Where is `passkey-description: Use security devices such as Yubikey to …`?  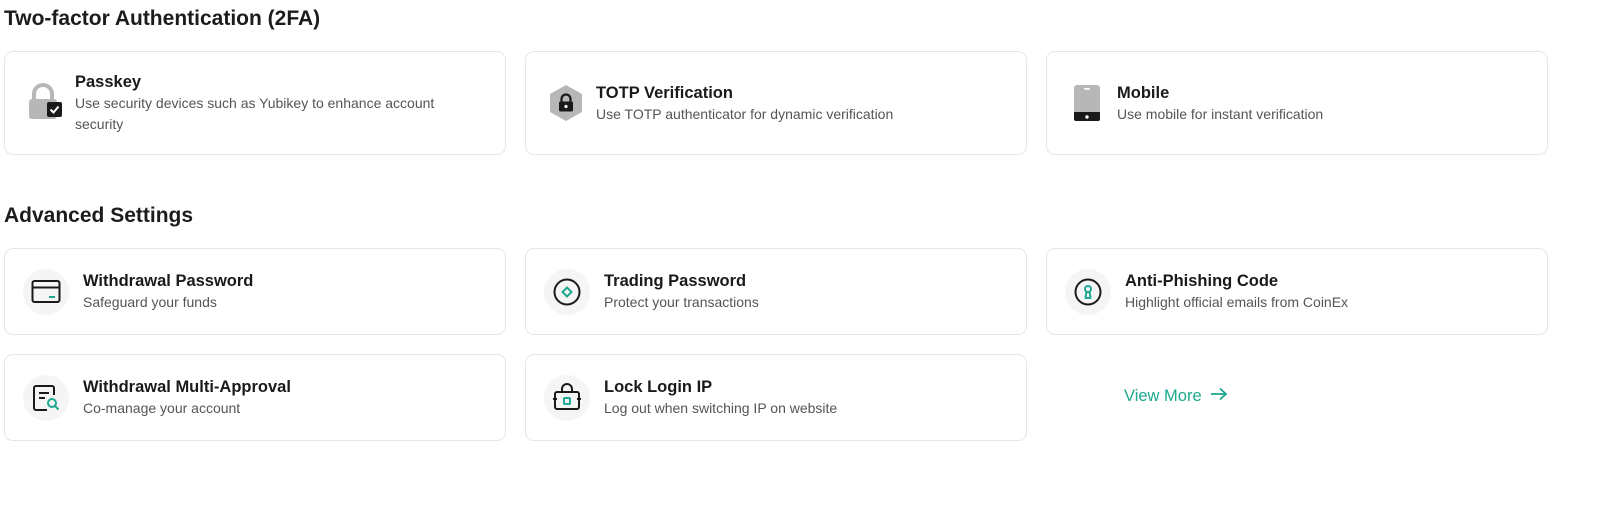 passkey-description: Use security devices such as Yubikey to … is located at coordinates (255, 113).